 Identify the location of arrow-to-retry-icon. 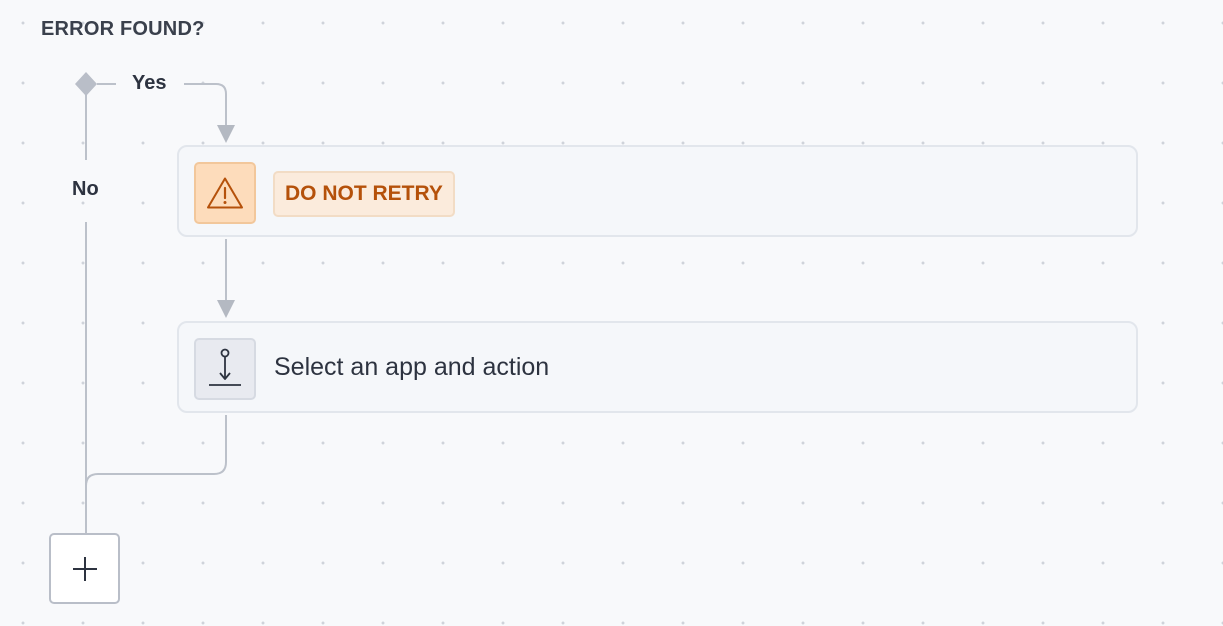
(226, 134).